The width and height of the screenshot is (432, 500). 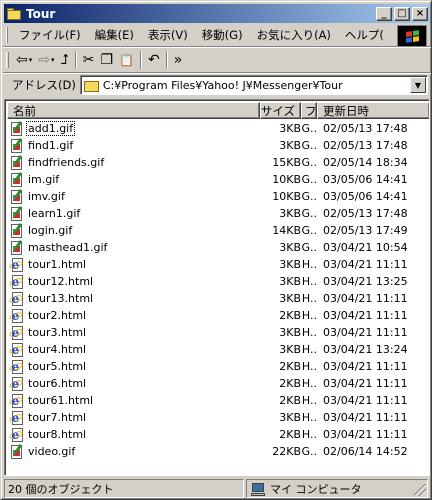 I want to click on file-row: learn1.gif 3KB G.. 02/05/13 17:48, so click(x=218, y=213).